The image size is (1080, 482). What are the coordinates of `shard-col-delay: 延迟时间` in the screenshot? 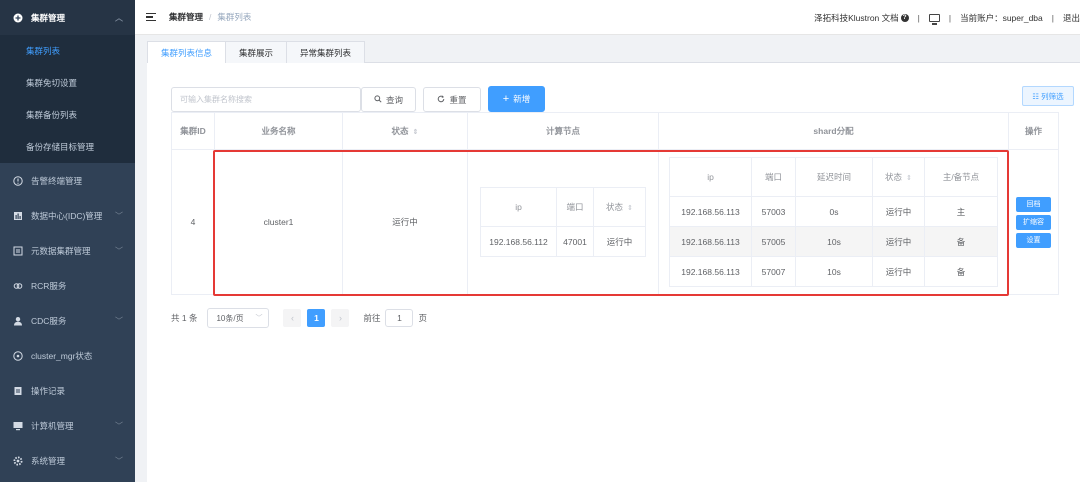 It's located at (834, 177).